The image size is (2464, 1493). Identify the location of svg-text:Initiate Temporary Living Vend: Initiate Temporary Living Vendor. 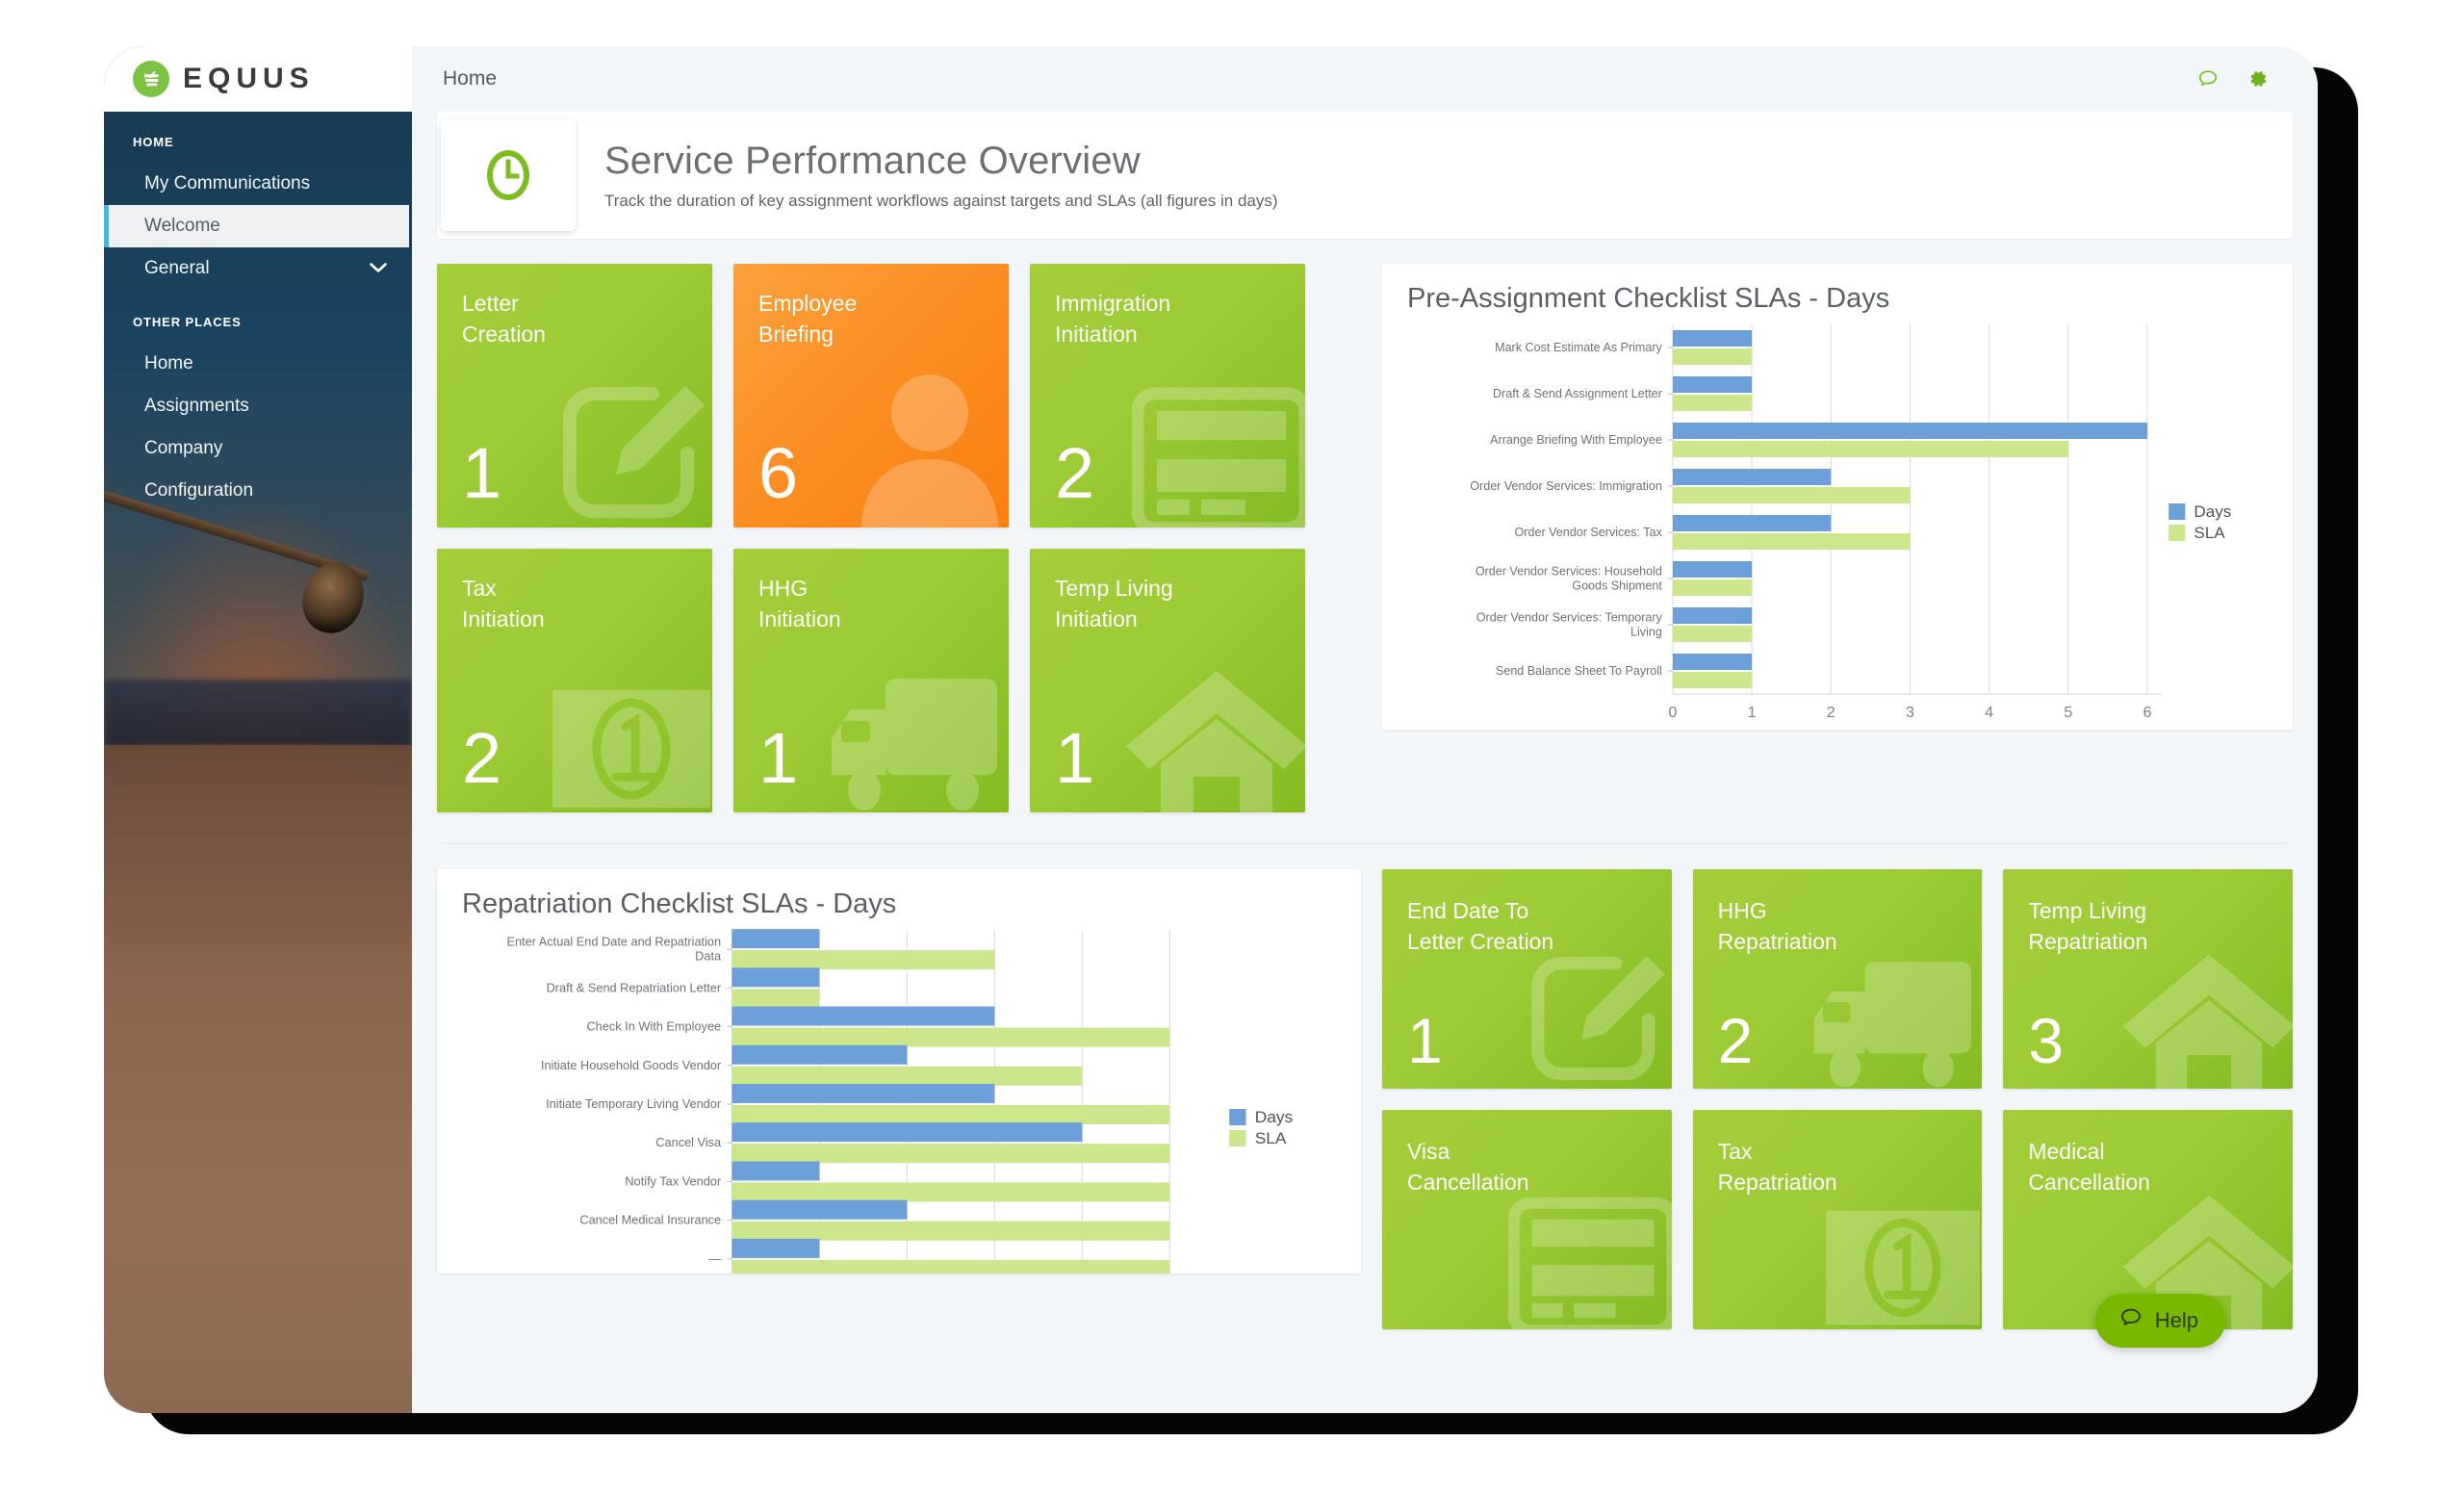
(633, 1104).